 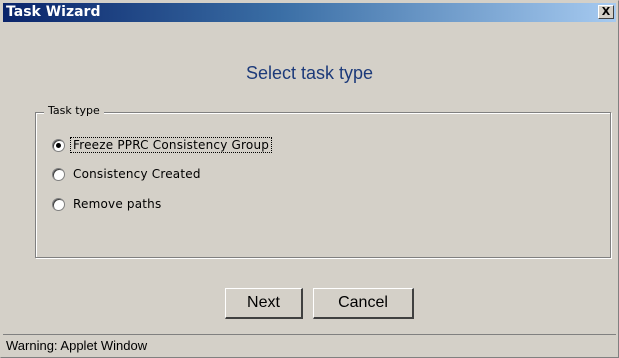 I want to click on status-text: Warning: Applet Window, so click(x=77, y=345).